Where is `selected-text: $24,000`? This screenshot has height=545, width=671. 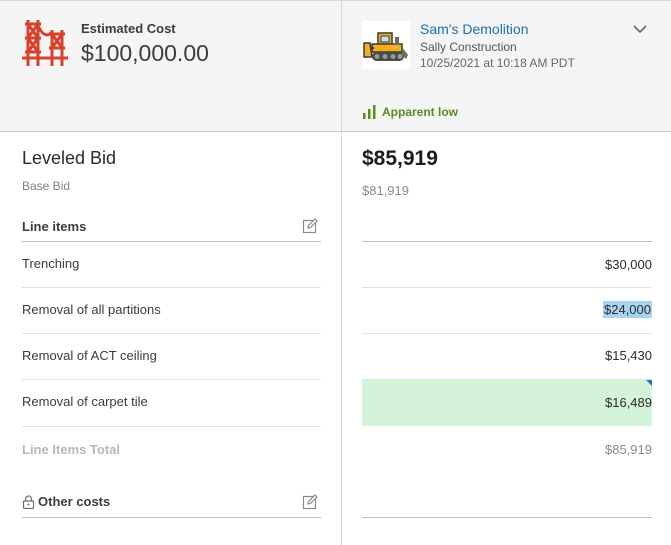
selected-text: $24,000 is located at coordinates (627, 309).